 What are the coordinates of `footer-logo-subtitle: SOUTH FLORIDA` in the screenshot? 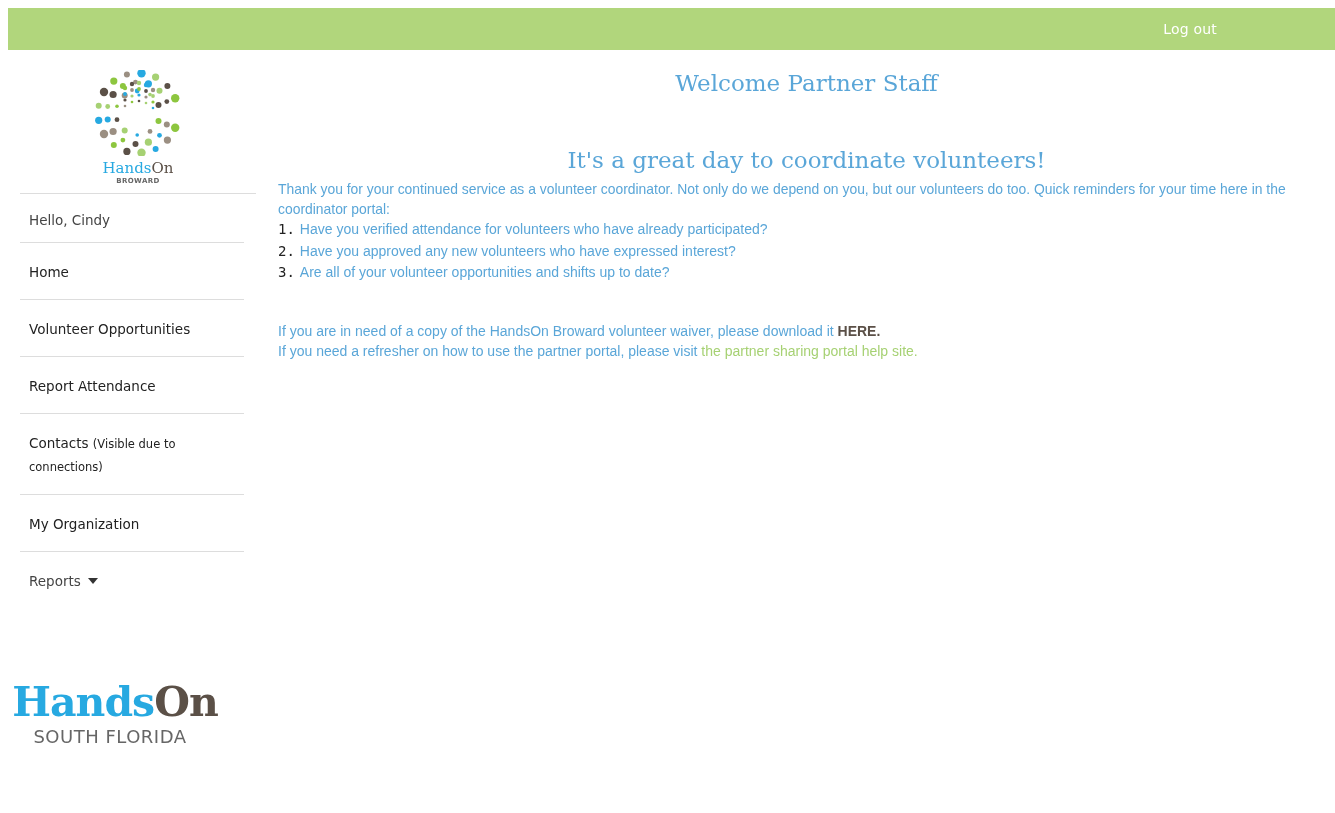 It's located at (110, 736).